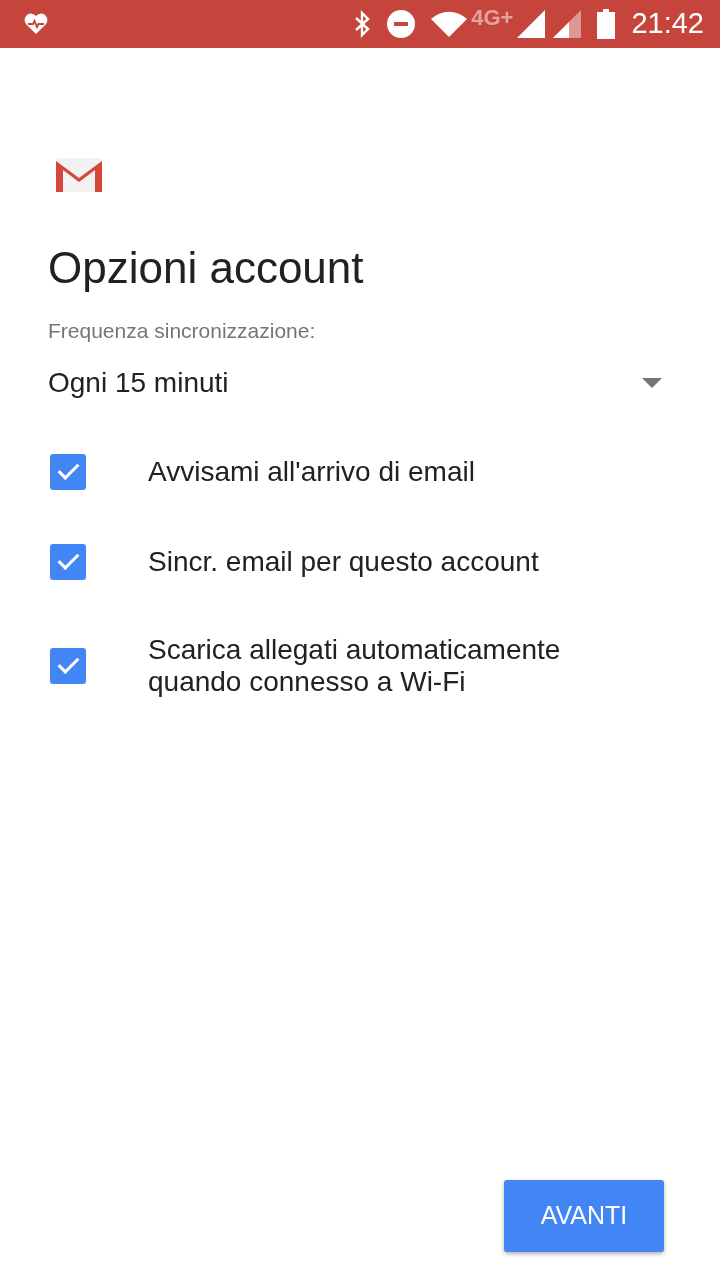  I want to click on option-label: Scarica allegati automaticamente quando connesso a Wi-Fi, so click(355, 666).